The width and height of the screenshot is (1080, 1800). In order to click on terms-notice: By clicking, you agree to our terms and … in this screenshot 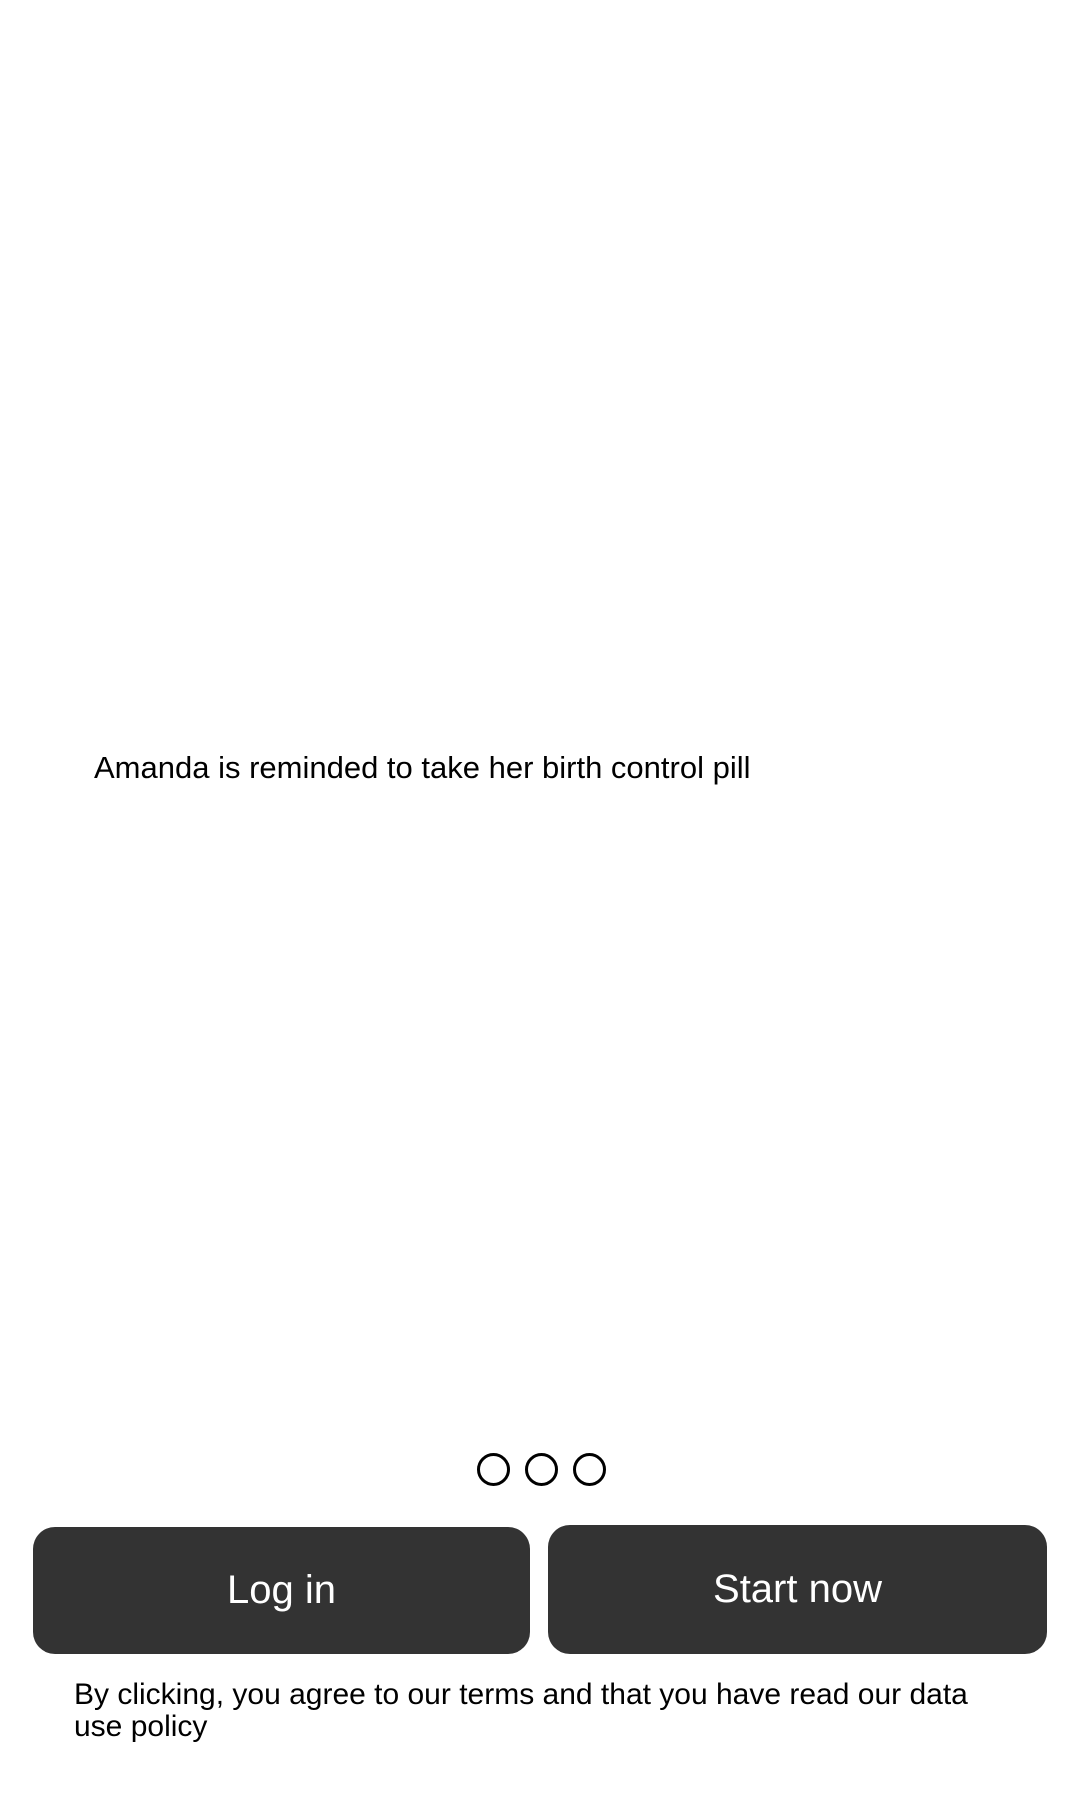, I will do `click(521, 1710)`.